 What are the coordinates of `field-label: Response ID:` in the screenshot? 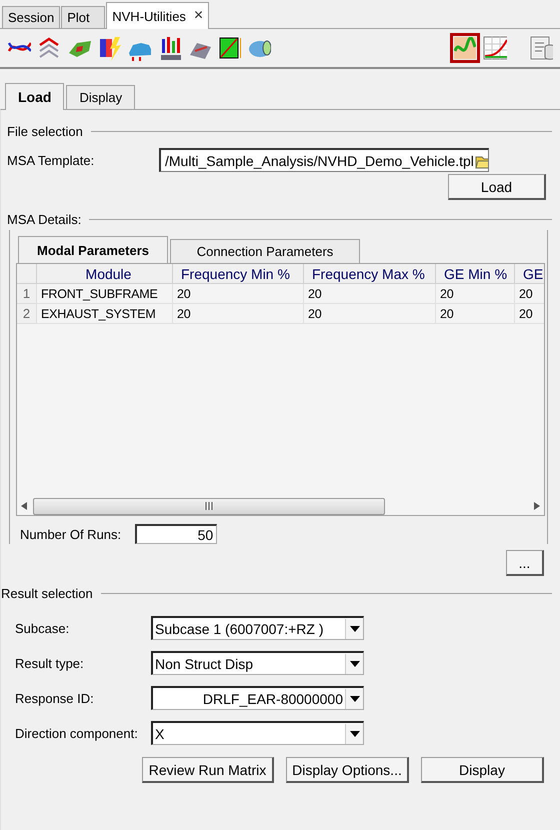 It's located at (55, 698).